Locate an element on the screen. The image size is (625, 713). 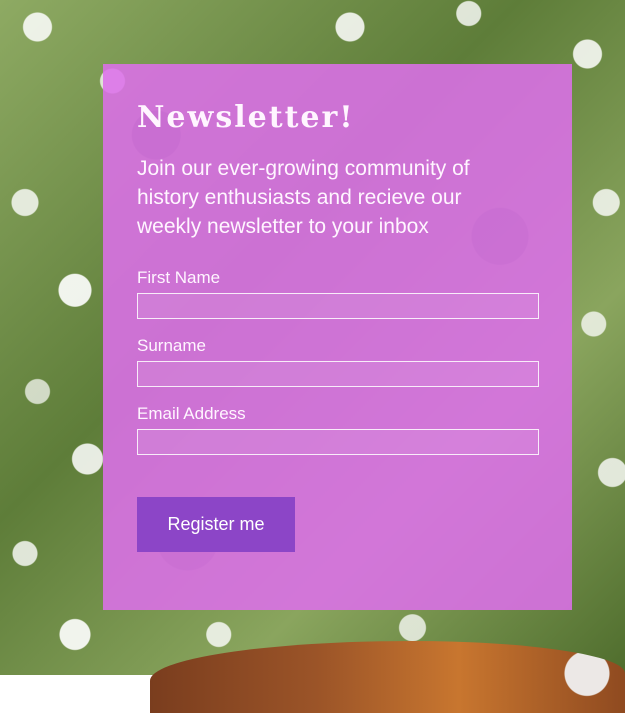
email-address-field: Email Address is located at coordinates (338, 429).